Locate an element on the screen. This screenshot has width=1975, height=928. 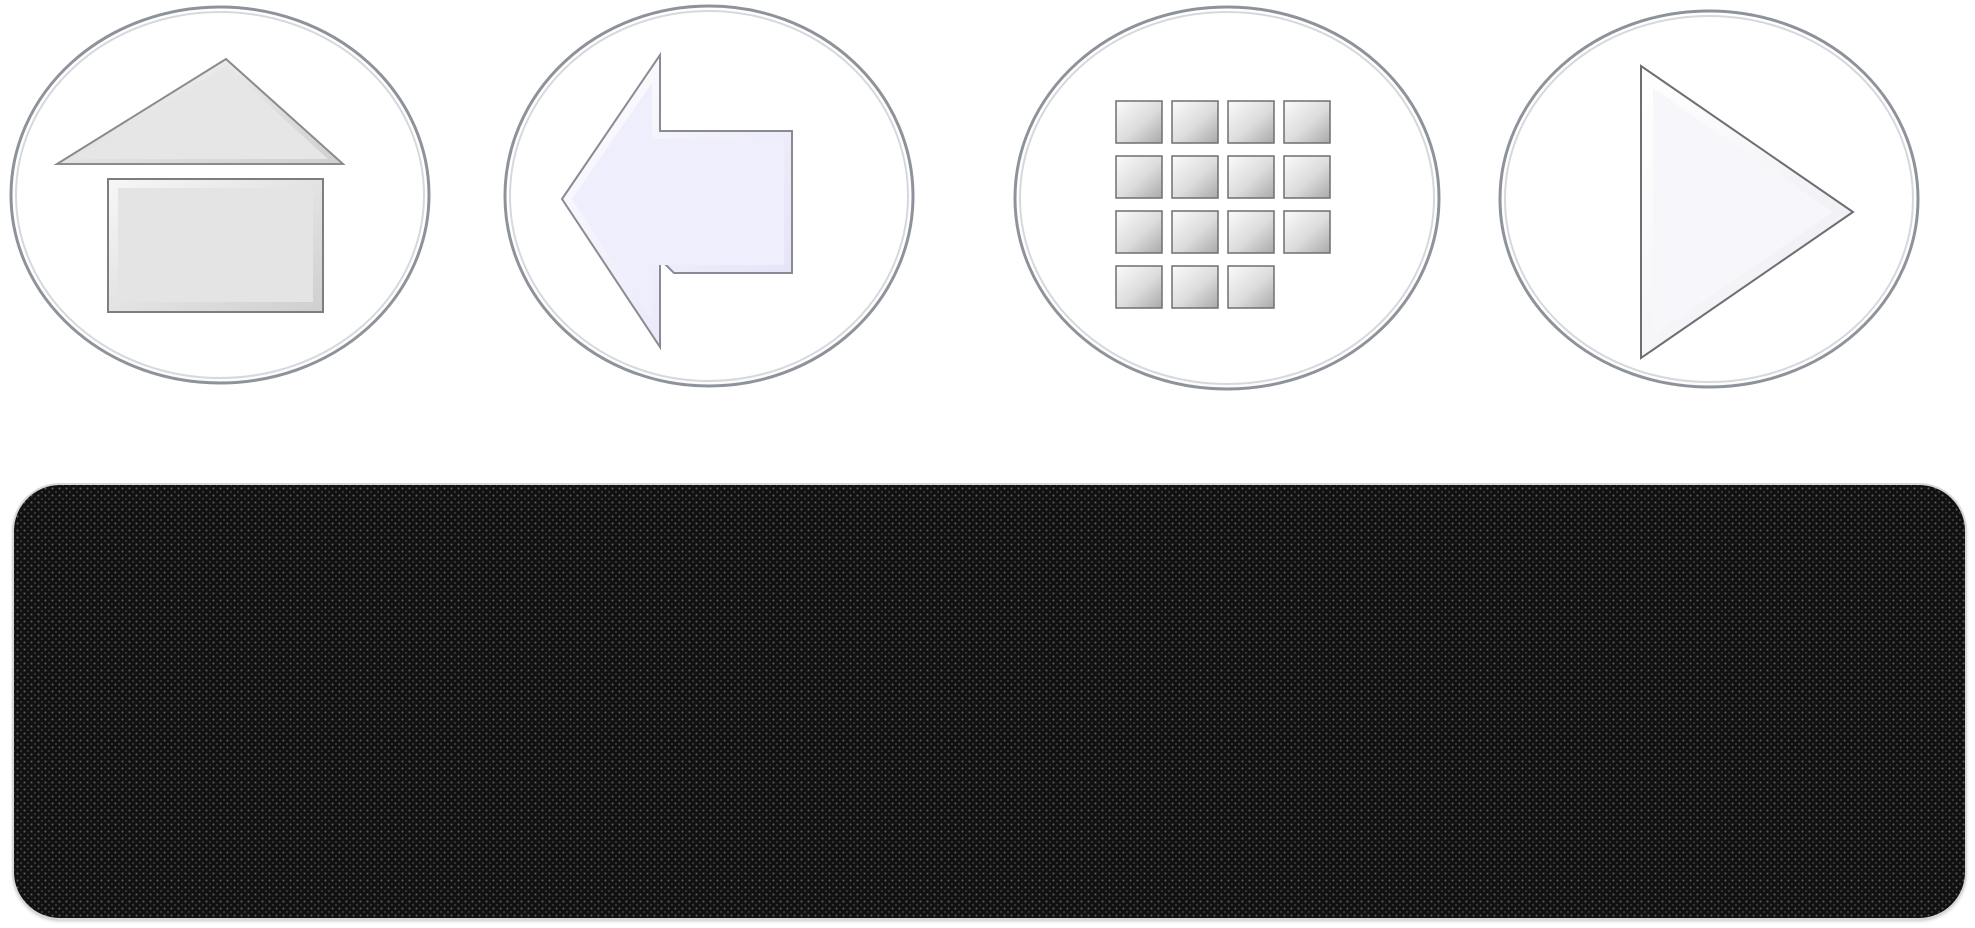
next-button is located at coordinates (1709, 199).